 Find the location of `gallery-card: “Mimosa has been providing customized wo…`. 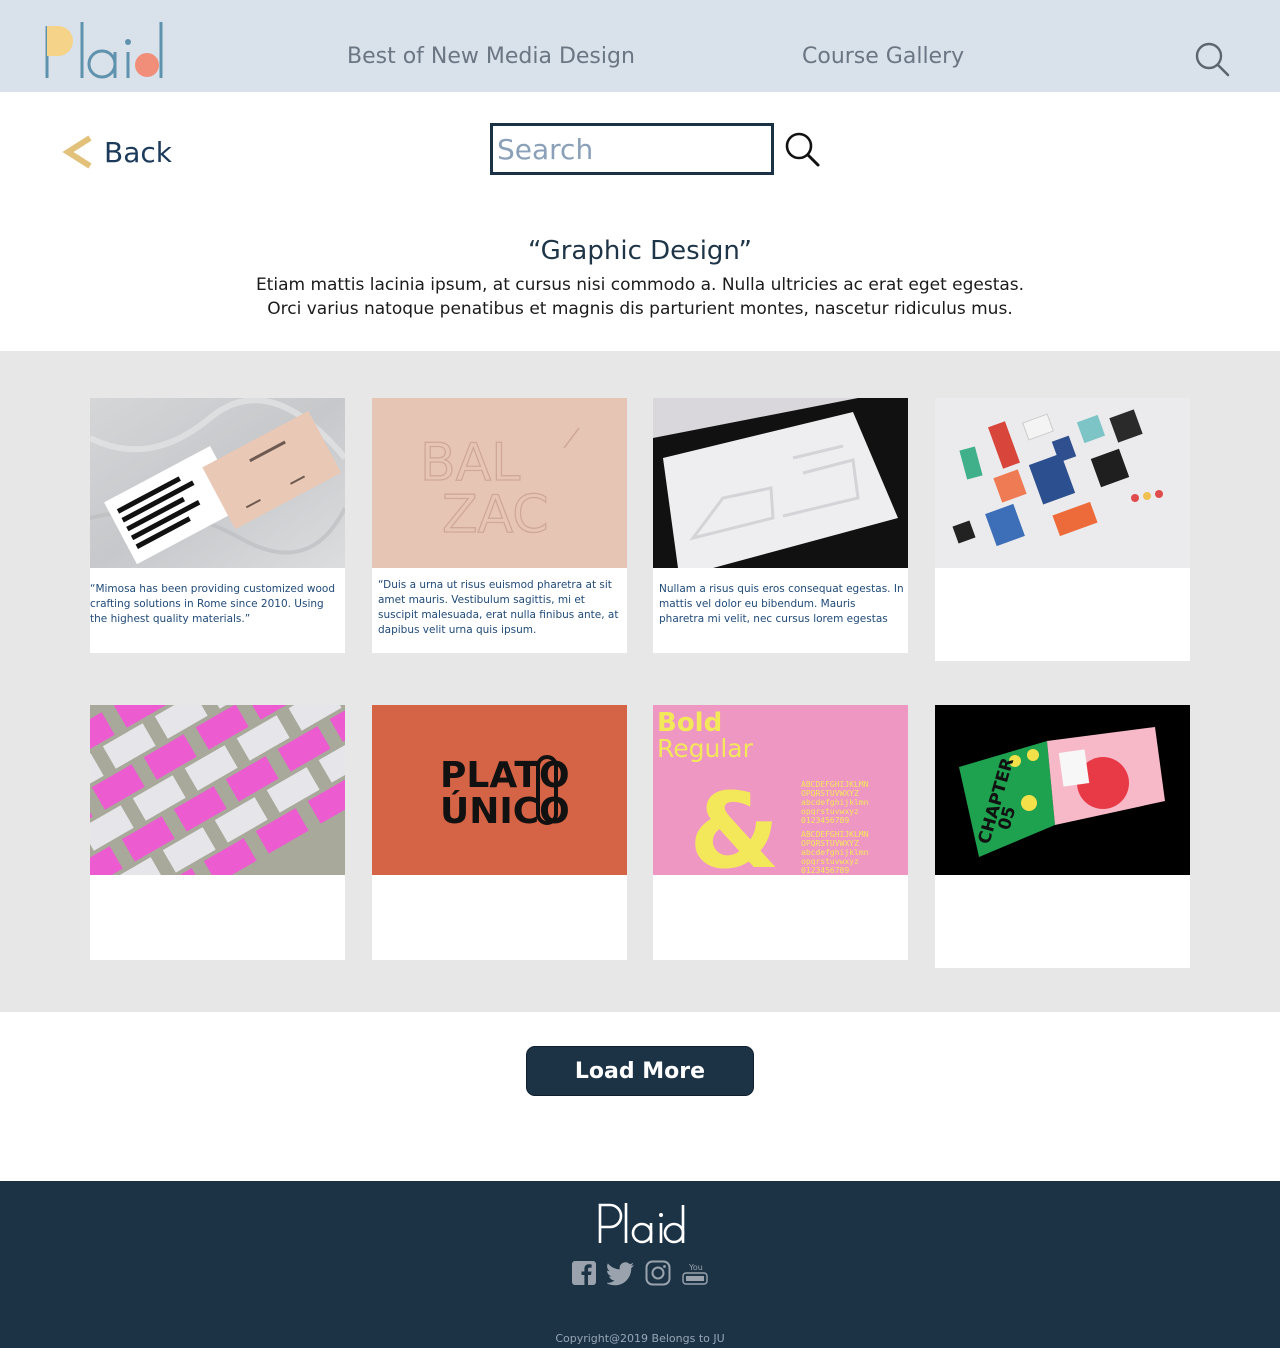

gallery-card: “Mimosa has been providing customized wo… is located at coordinates (217, 525).